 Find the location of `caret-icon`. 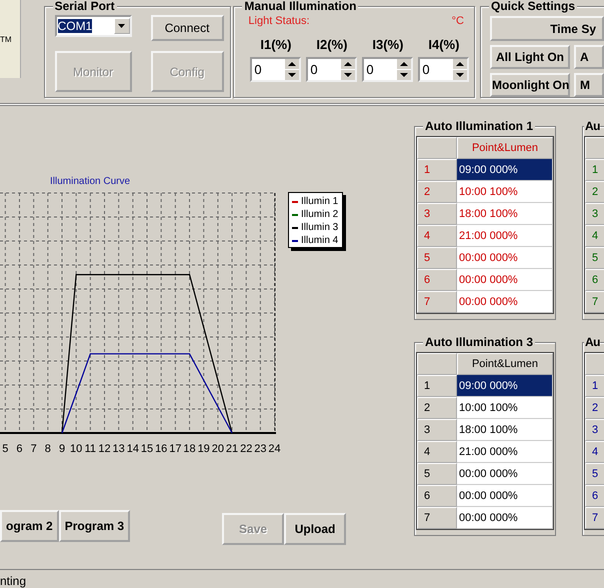

caret-icon is located at coordinates (122, 26).